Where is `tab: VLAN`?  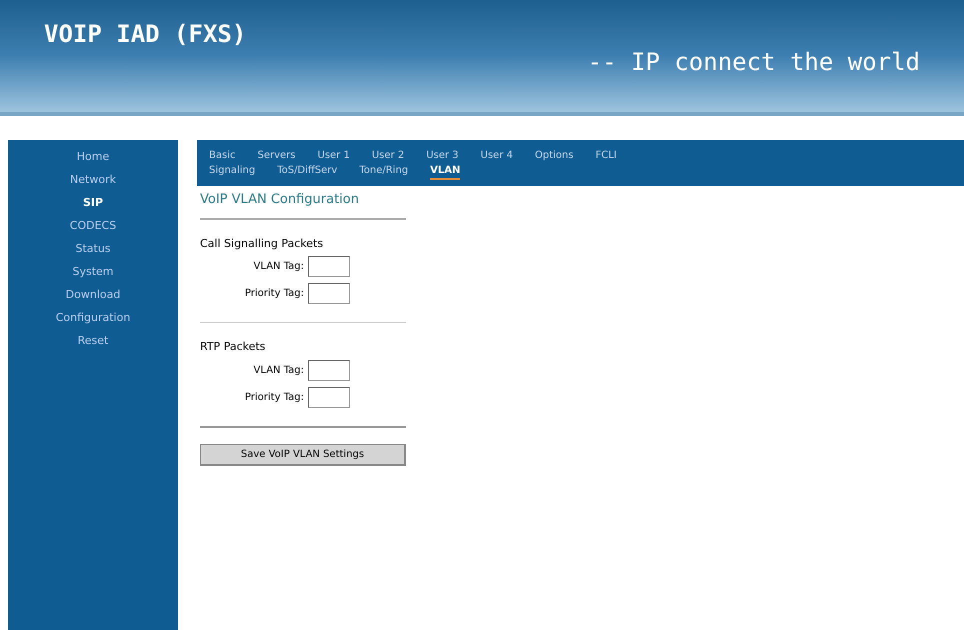 tab: VLAN is located at coordinates (445, 171).